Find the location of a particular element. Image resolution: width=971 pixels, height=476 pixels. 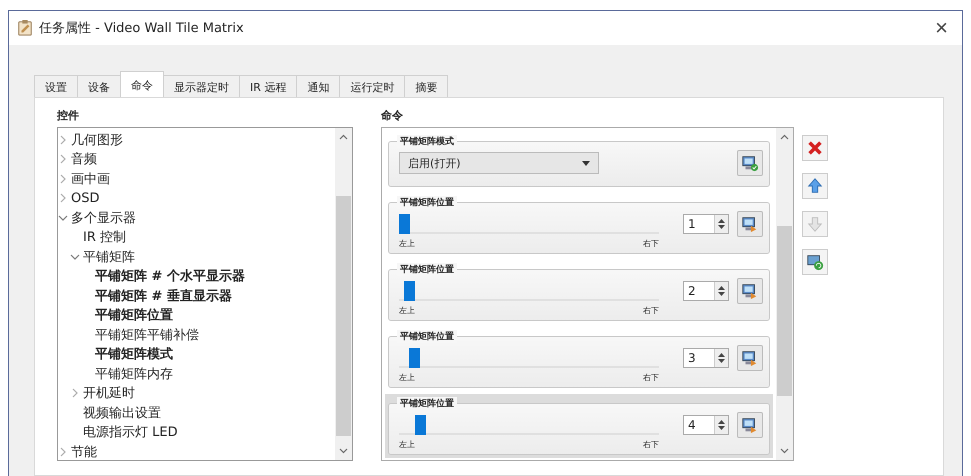

tab: 命令 is located at coordinates (142, 84).